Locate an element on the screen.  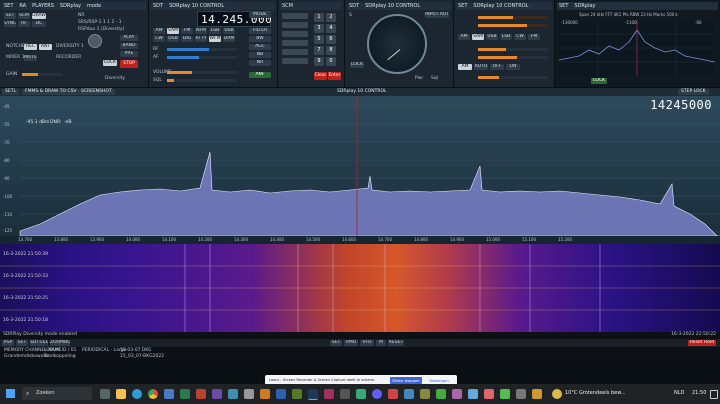
nb-button: NB is located at coordinates (260, 55).